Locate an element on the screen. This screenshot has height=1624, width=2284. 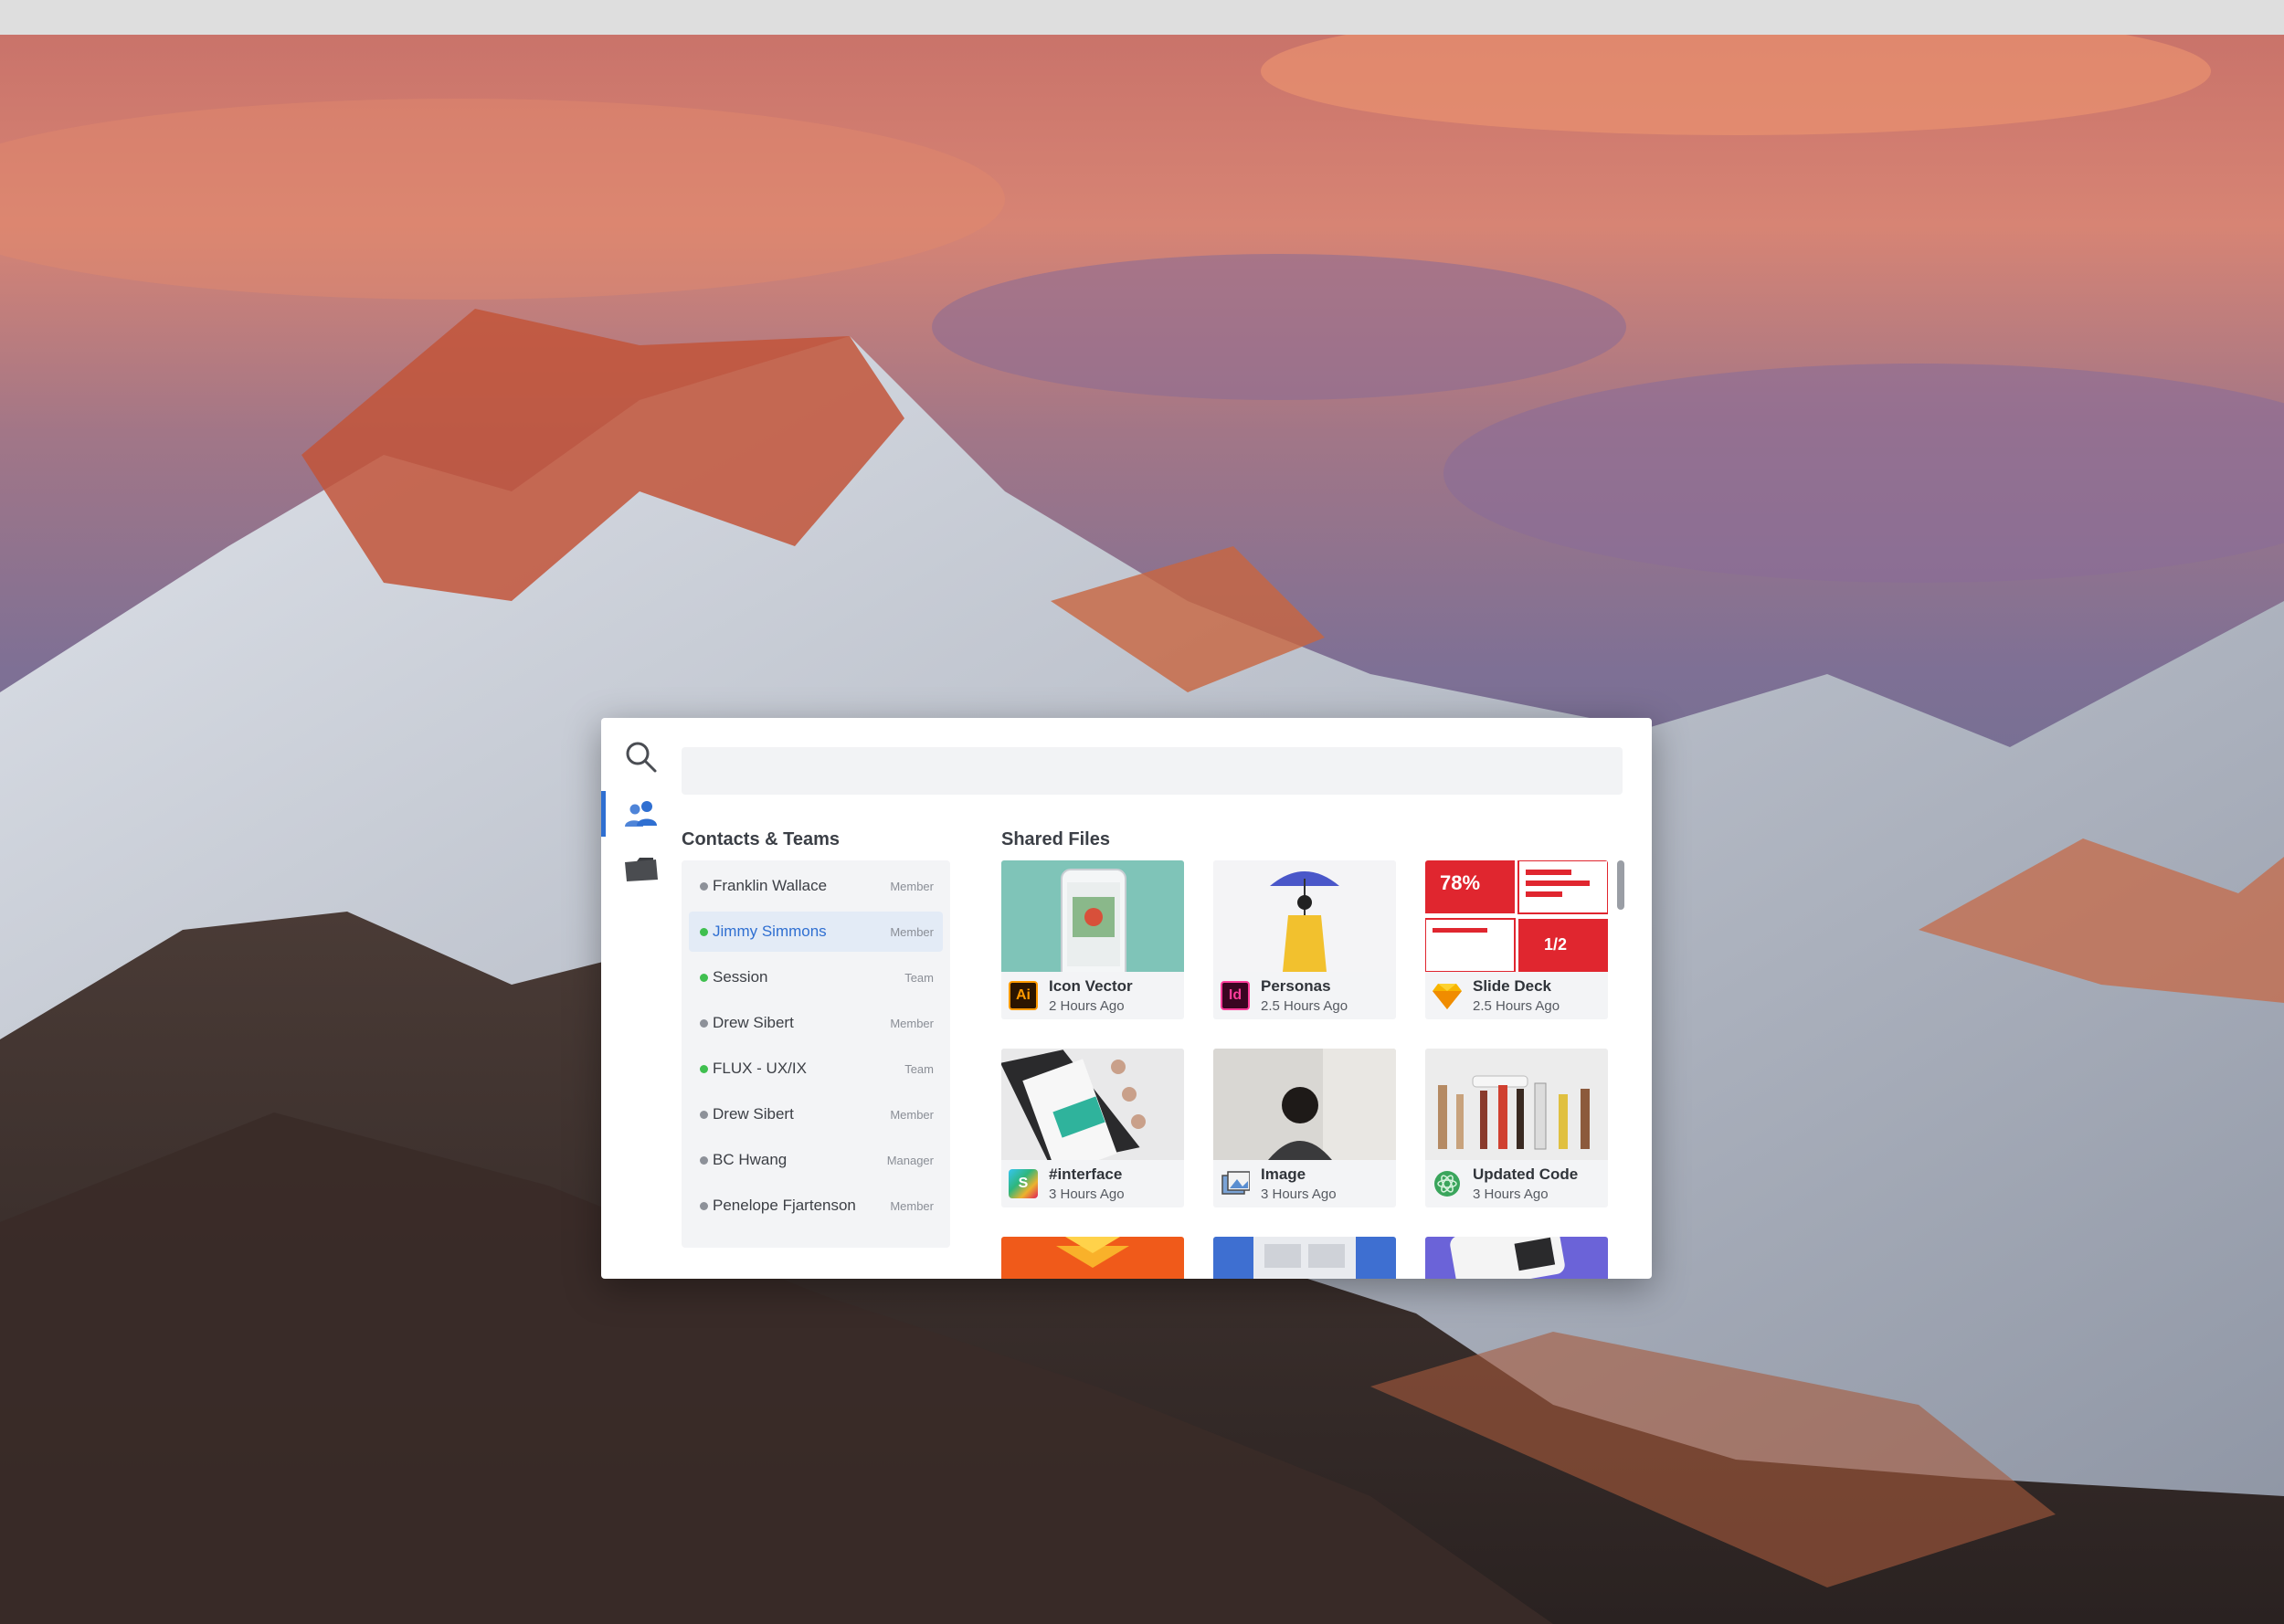
slide-stat-text: 78% is located at coordinates (1460, 883).